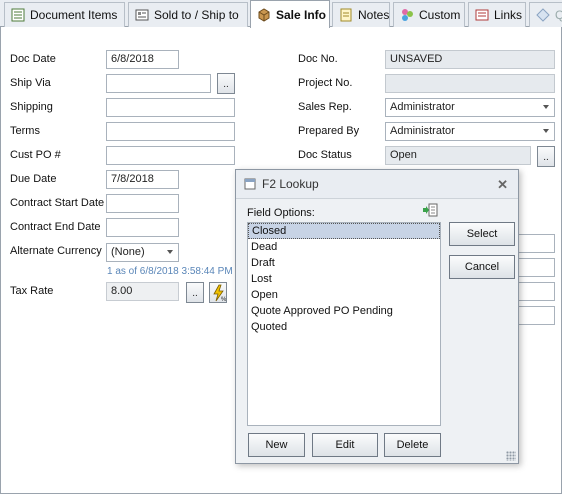 The image size is (562, 494). Describe the element at coordinates (430, 210) in the screenshot. I see `export-icon` at that location.